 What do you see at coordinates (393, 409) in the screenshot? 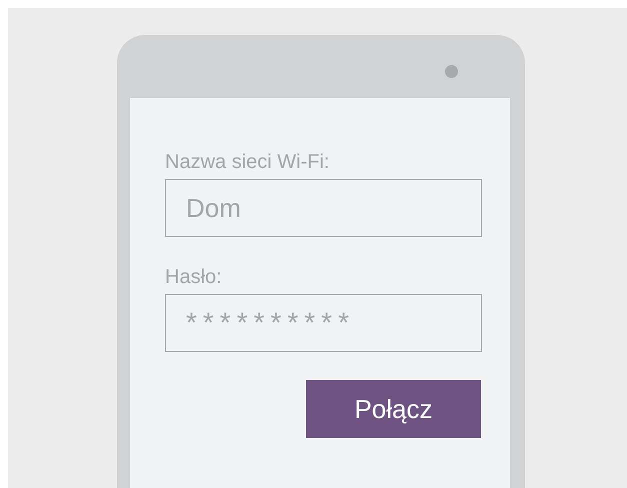
I see `connect-button: Połącz` at bounding box center [393, 409].